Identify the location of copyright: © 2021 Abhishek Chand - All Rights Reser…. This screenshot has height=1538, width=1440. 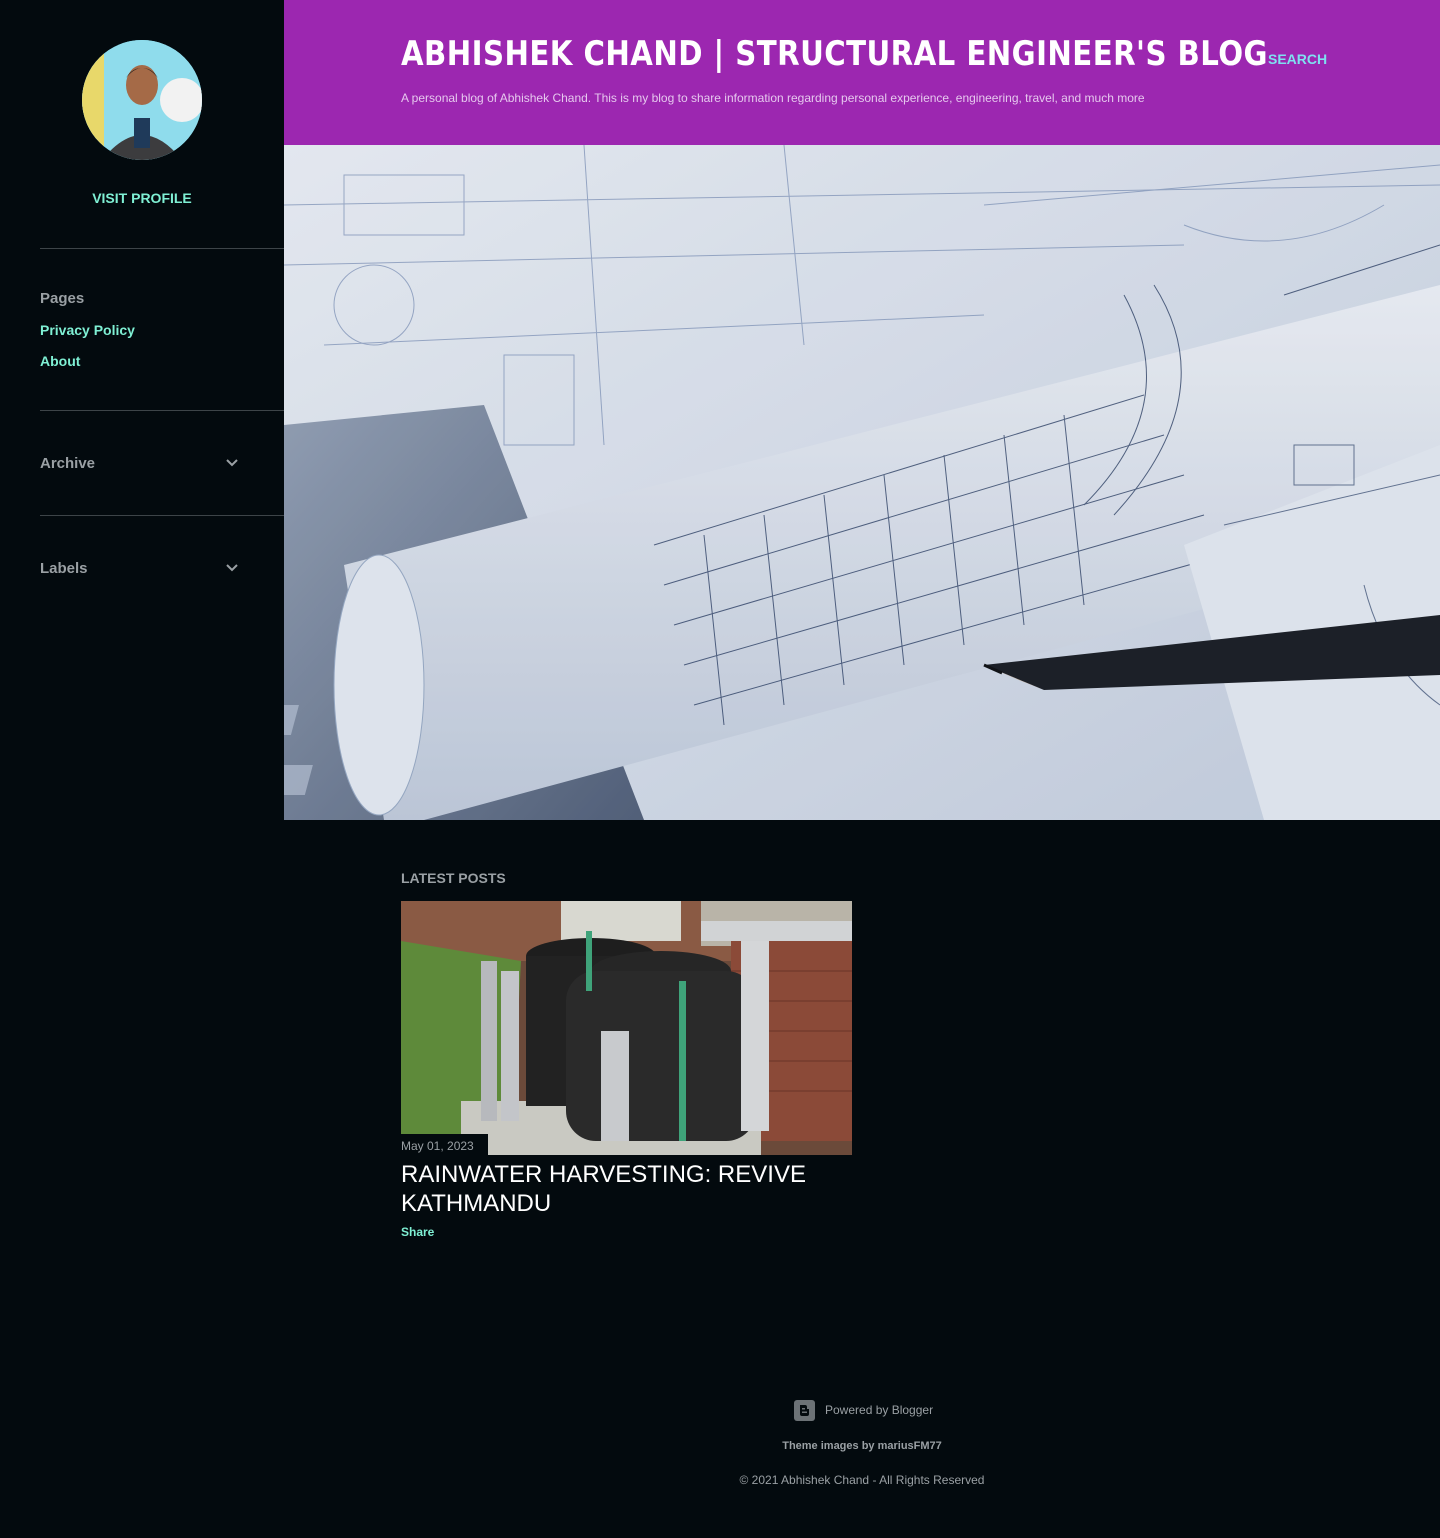
(862, 1480).